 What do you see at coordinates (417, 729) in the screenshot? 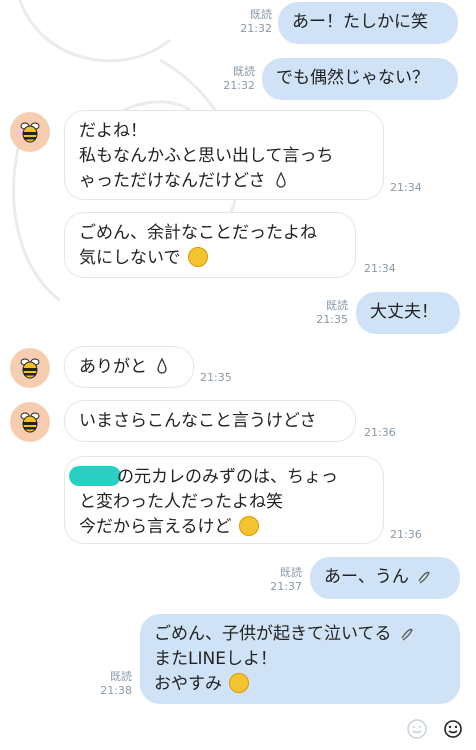
I see `emoji-smile-icon` at bounding box center [417, 729].